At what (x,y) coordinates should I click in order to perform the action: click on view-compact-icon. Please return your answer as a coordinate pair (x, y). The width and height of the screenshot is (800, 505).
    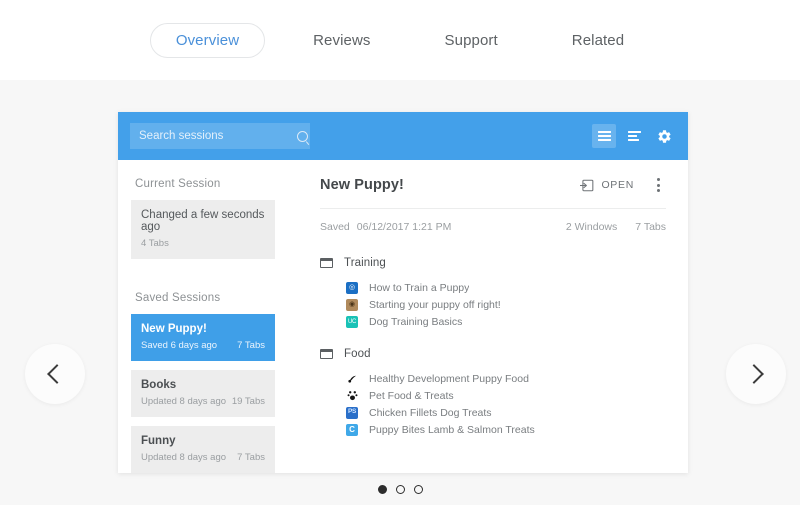
    Looking at the image, I should click on (604, 136).